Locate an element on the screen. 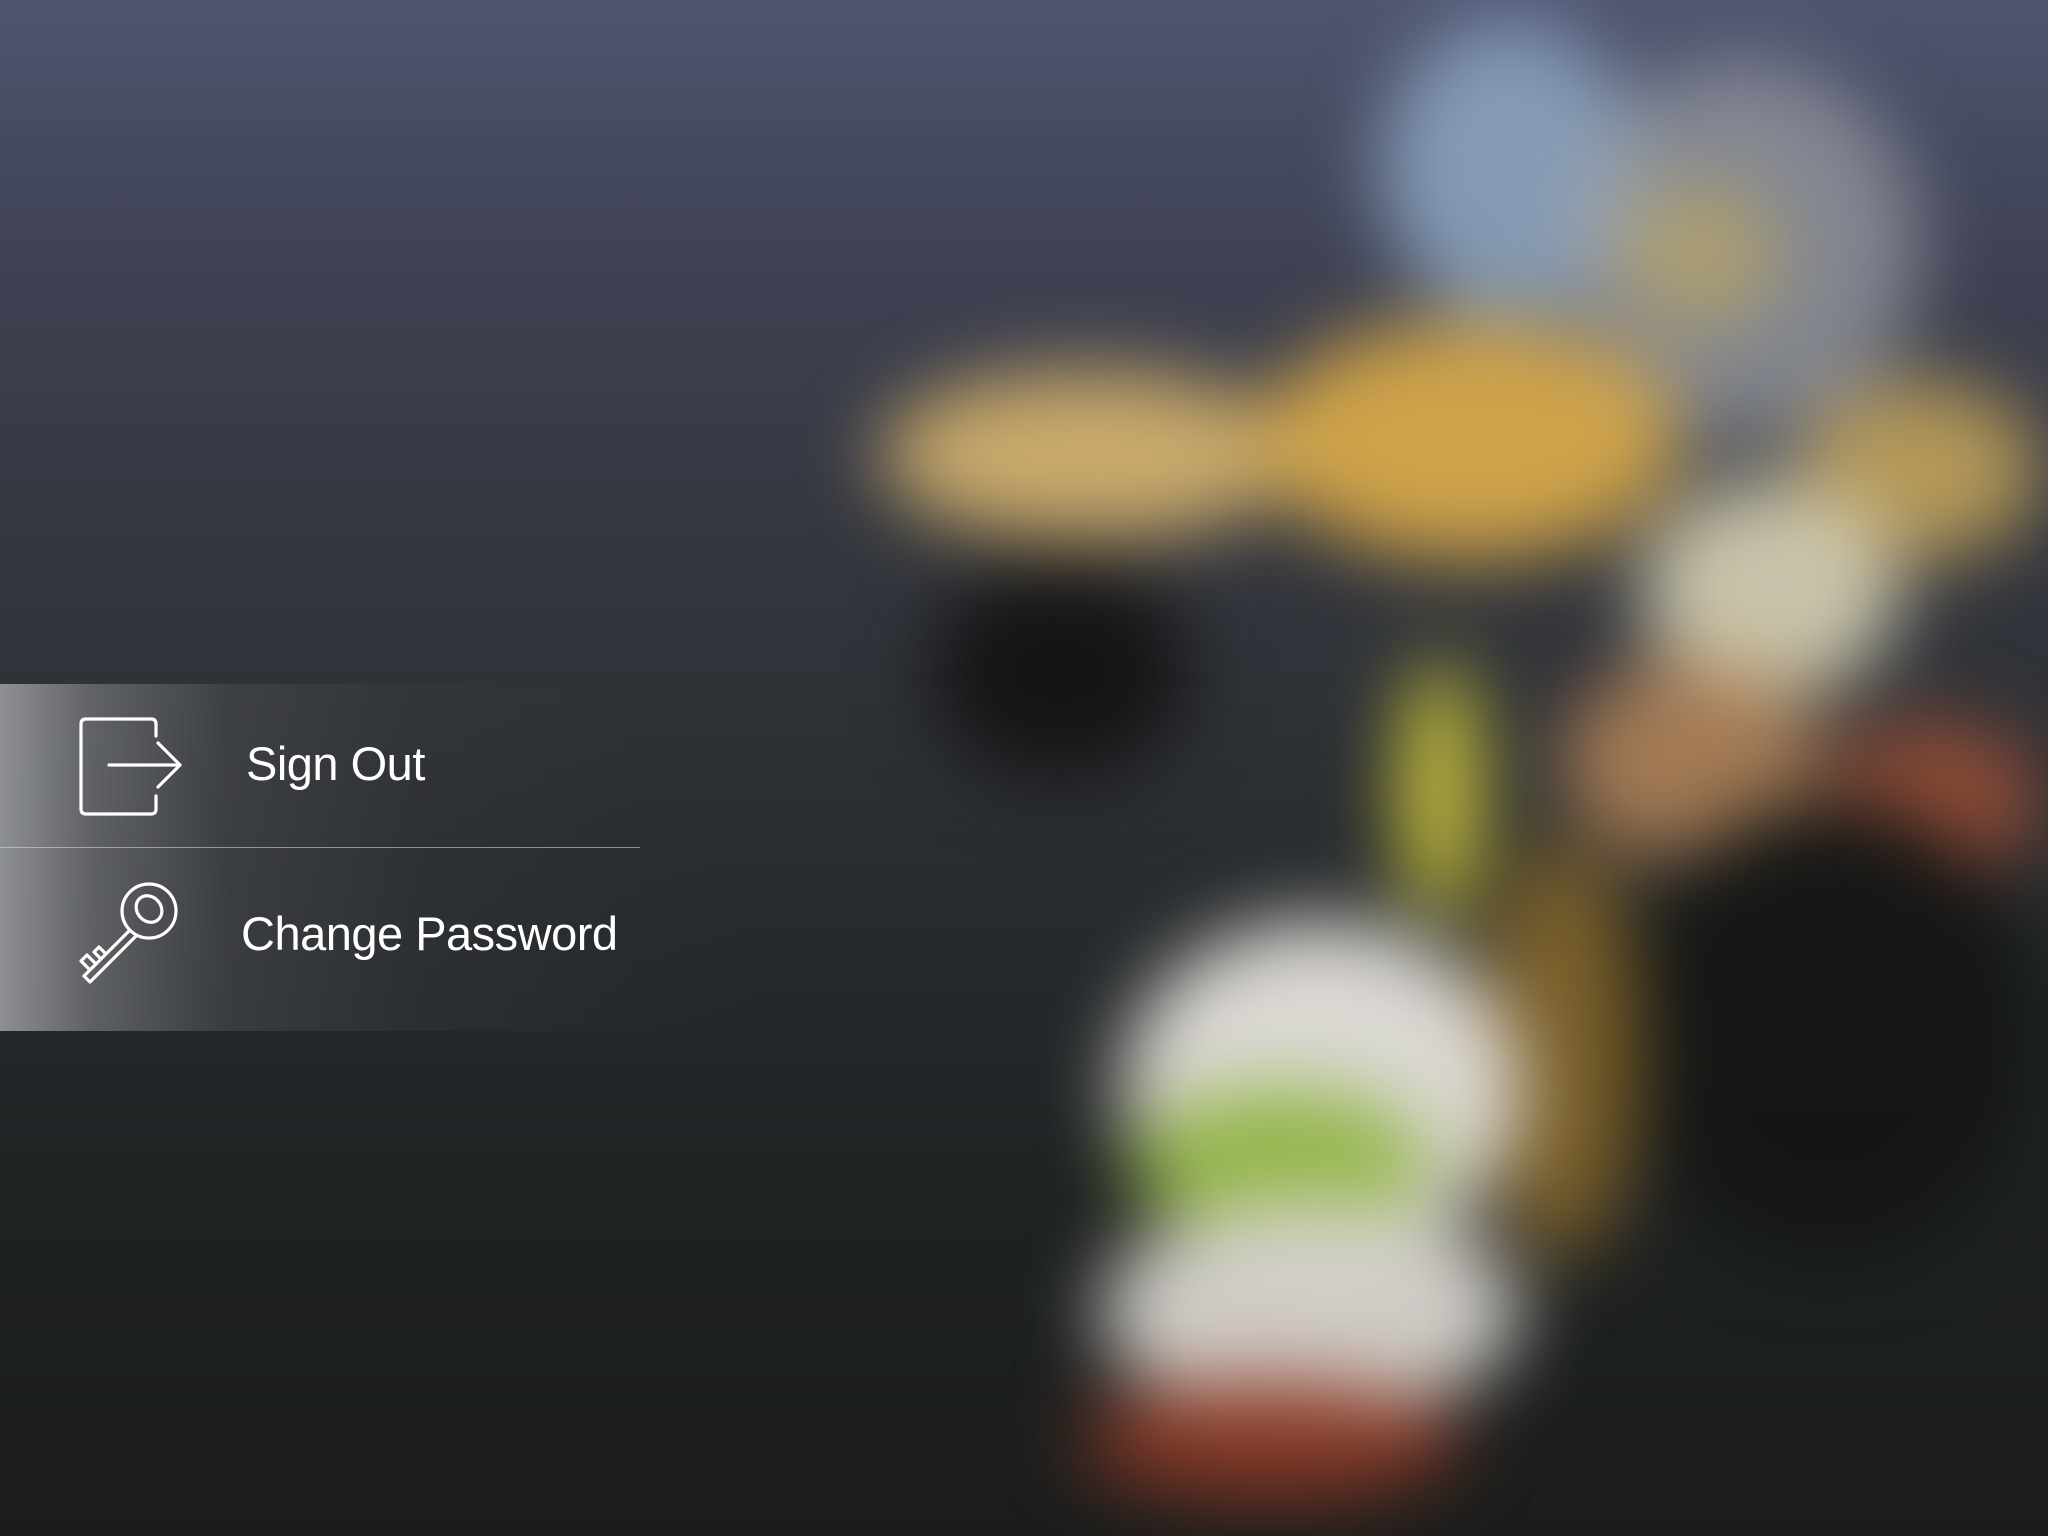 This screenshot has width=2048, height=1536. change-password-button: Change Password is located at coordinates (320, 939).